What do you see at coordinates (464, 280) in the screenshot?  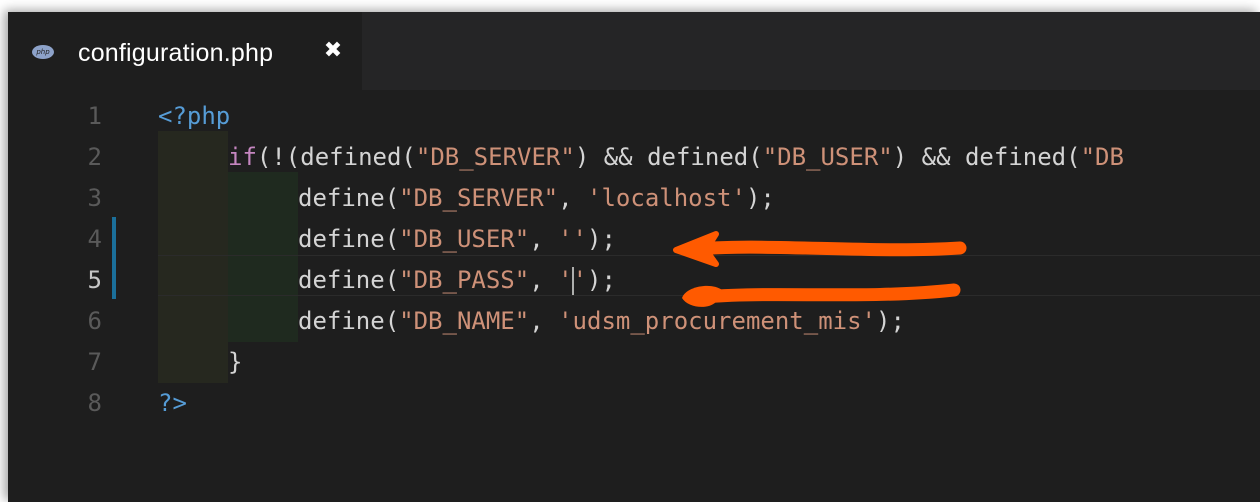 I see `code-token: "DB_PASS"` at bounding box center [464, 280].